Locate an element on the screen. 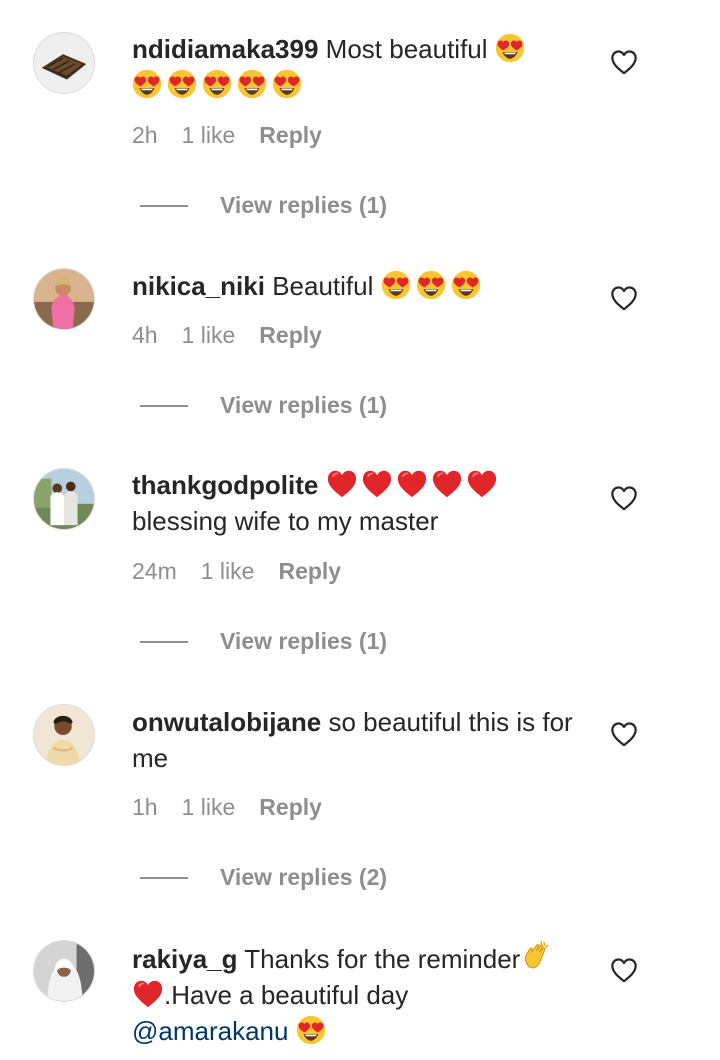 This screenshot has height=1060, width=720. comment-text: blessing wife to my master is located at coordinates (285, 521).